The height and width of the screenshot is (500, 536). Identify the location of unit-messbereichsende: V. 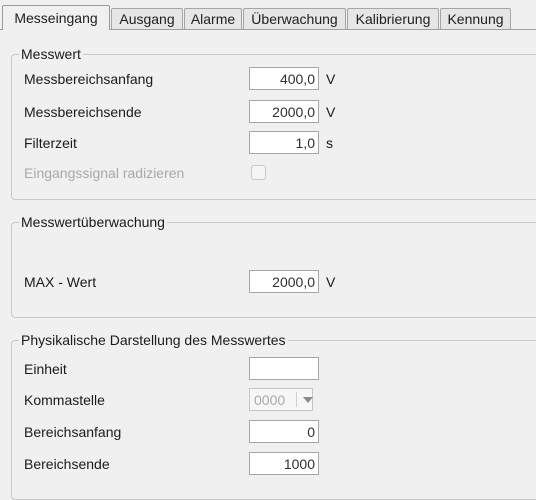
(331, 112).